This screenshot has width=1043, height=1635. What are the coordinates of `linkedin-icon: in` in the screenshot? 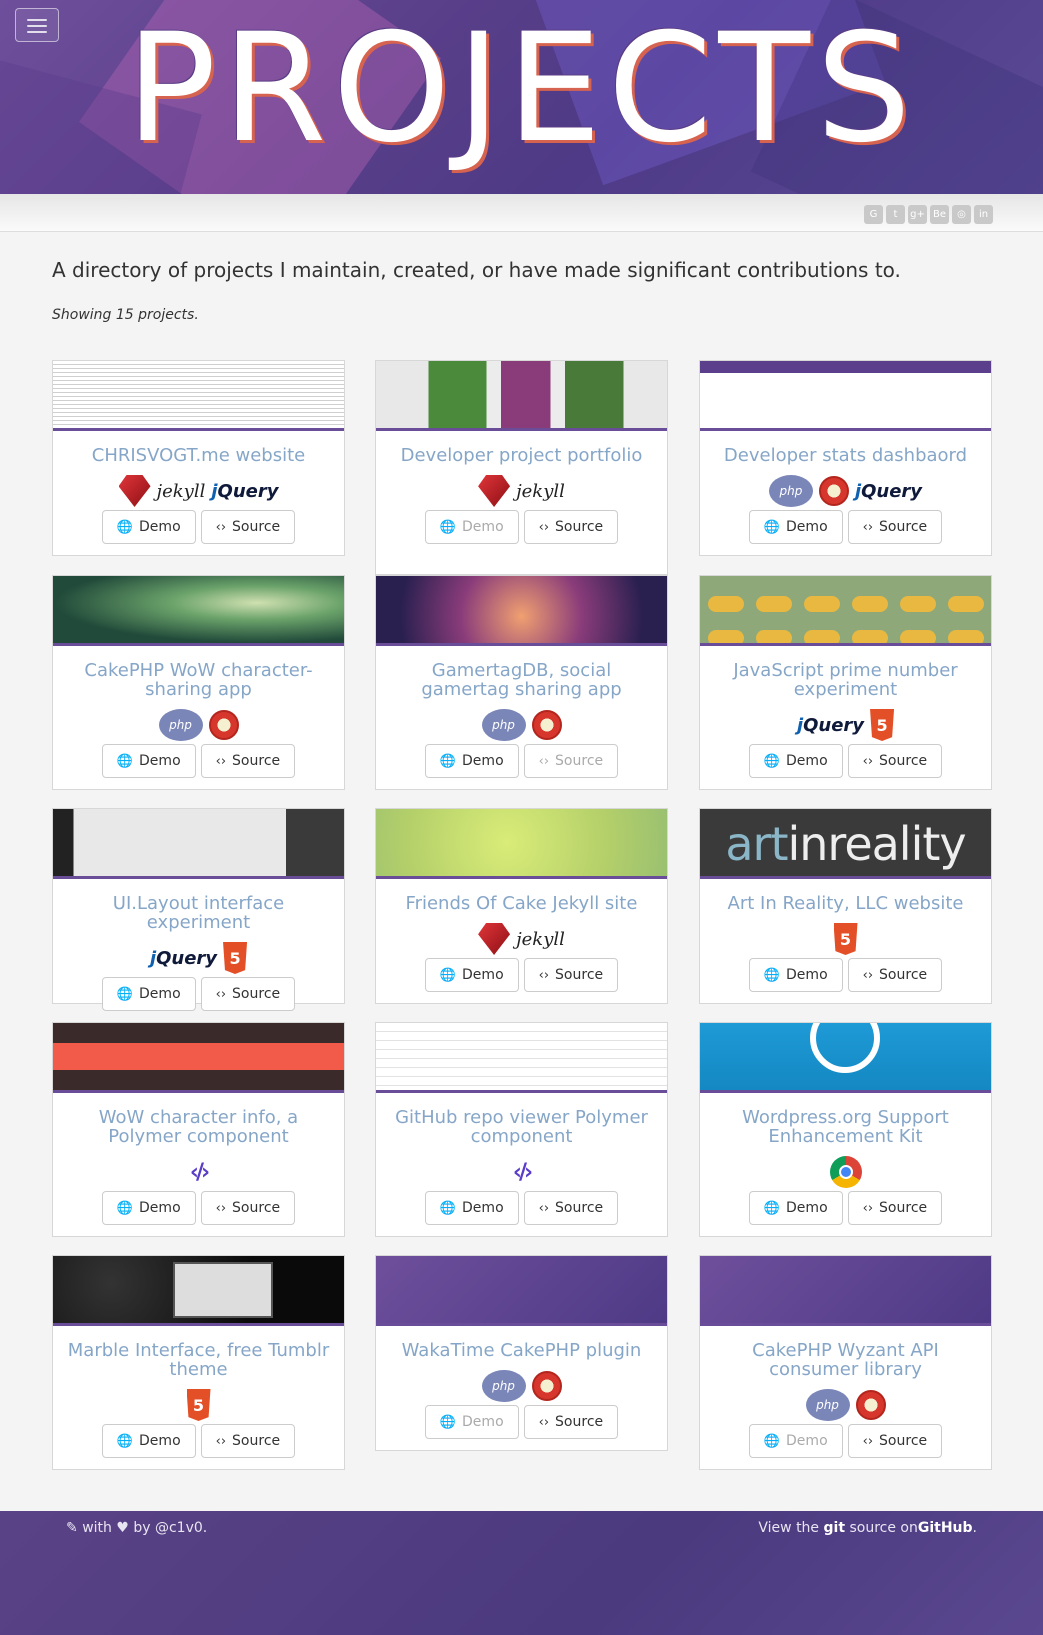 It's located at (983, 214).